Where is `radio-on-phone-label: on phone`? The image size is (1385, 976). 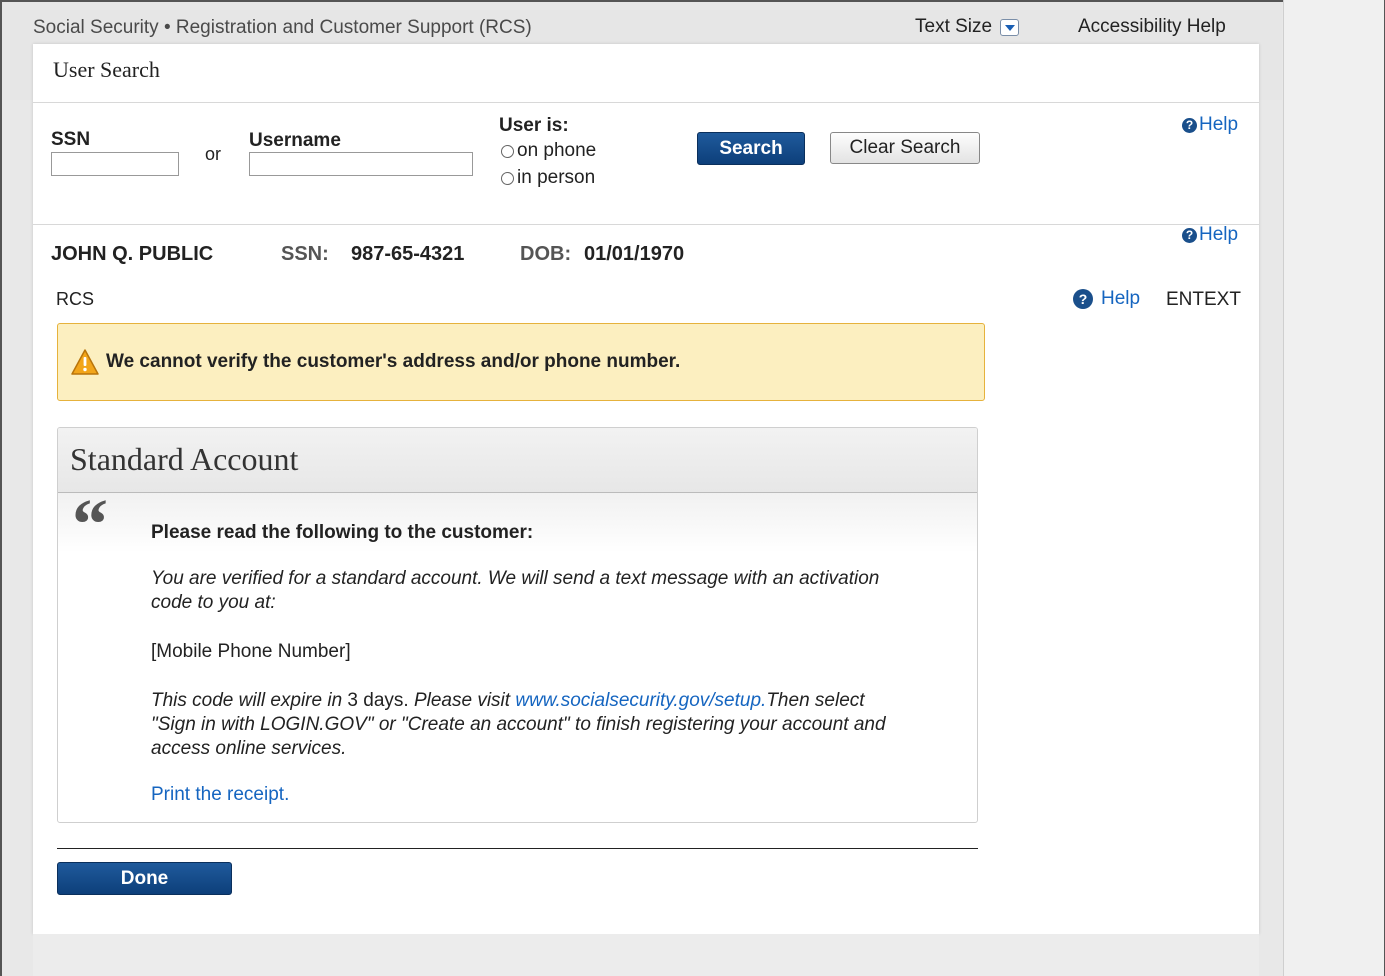 radio-on-phone-label: on phone is located at coordinates (557, 150).